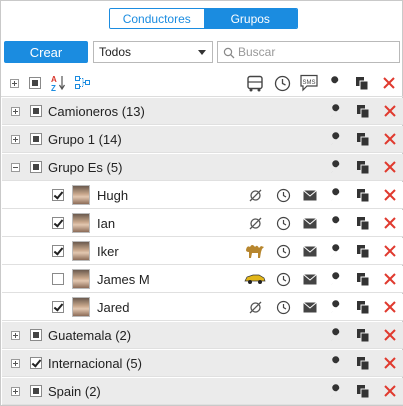 This screenshot has width=403, height=406. I want to click on sms-icon: SMS, so click(309, 83).